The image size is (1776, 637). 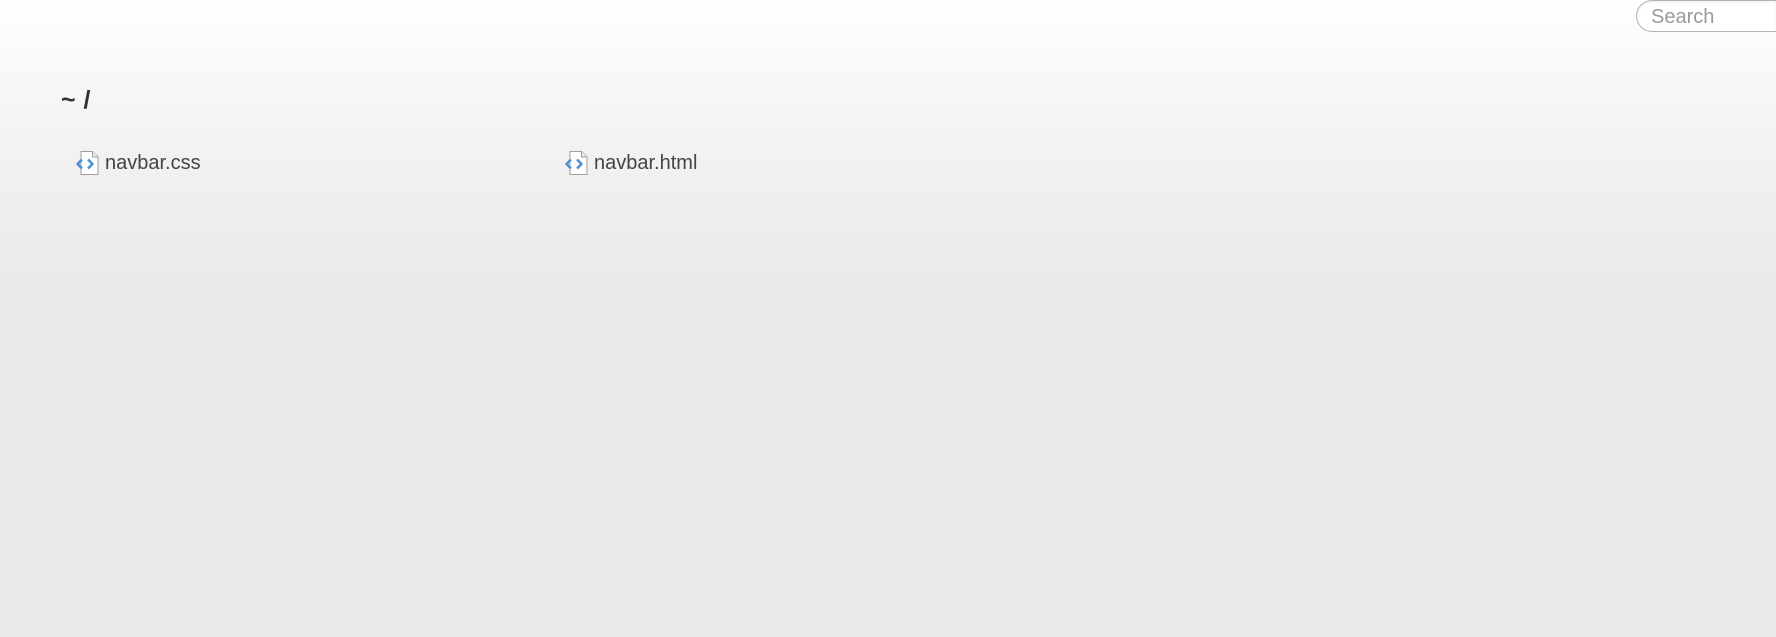 I want to click on file-item-navbar-css: navbar.css, so click(x=319, y=163).